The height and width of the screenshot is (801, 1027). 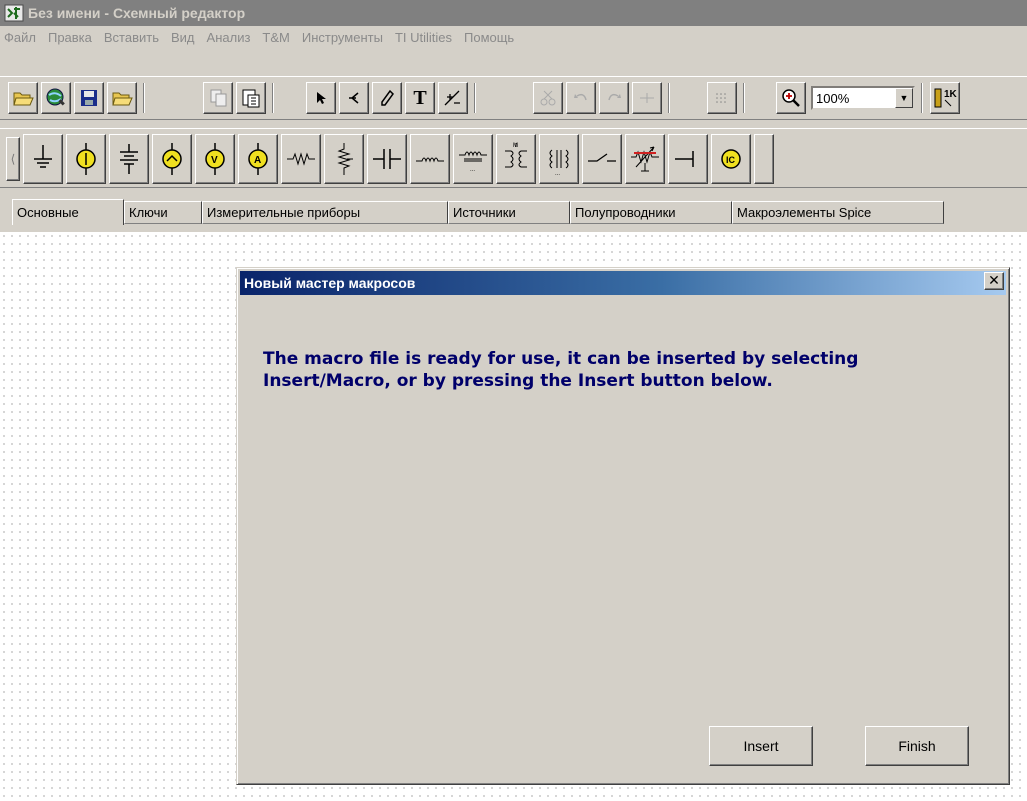 What do you see at coordinates (513, 13) in the screenshot?
I see `title-bar: Без имени - Схемный редактор` at bounding box center [513, 13].